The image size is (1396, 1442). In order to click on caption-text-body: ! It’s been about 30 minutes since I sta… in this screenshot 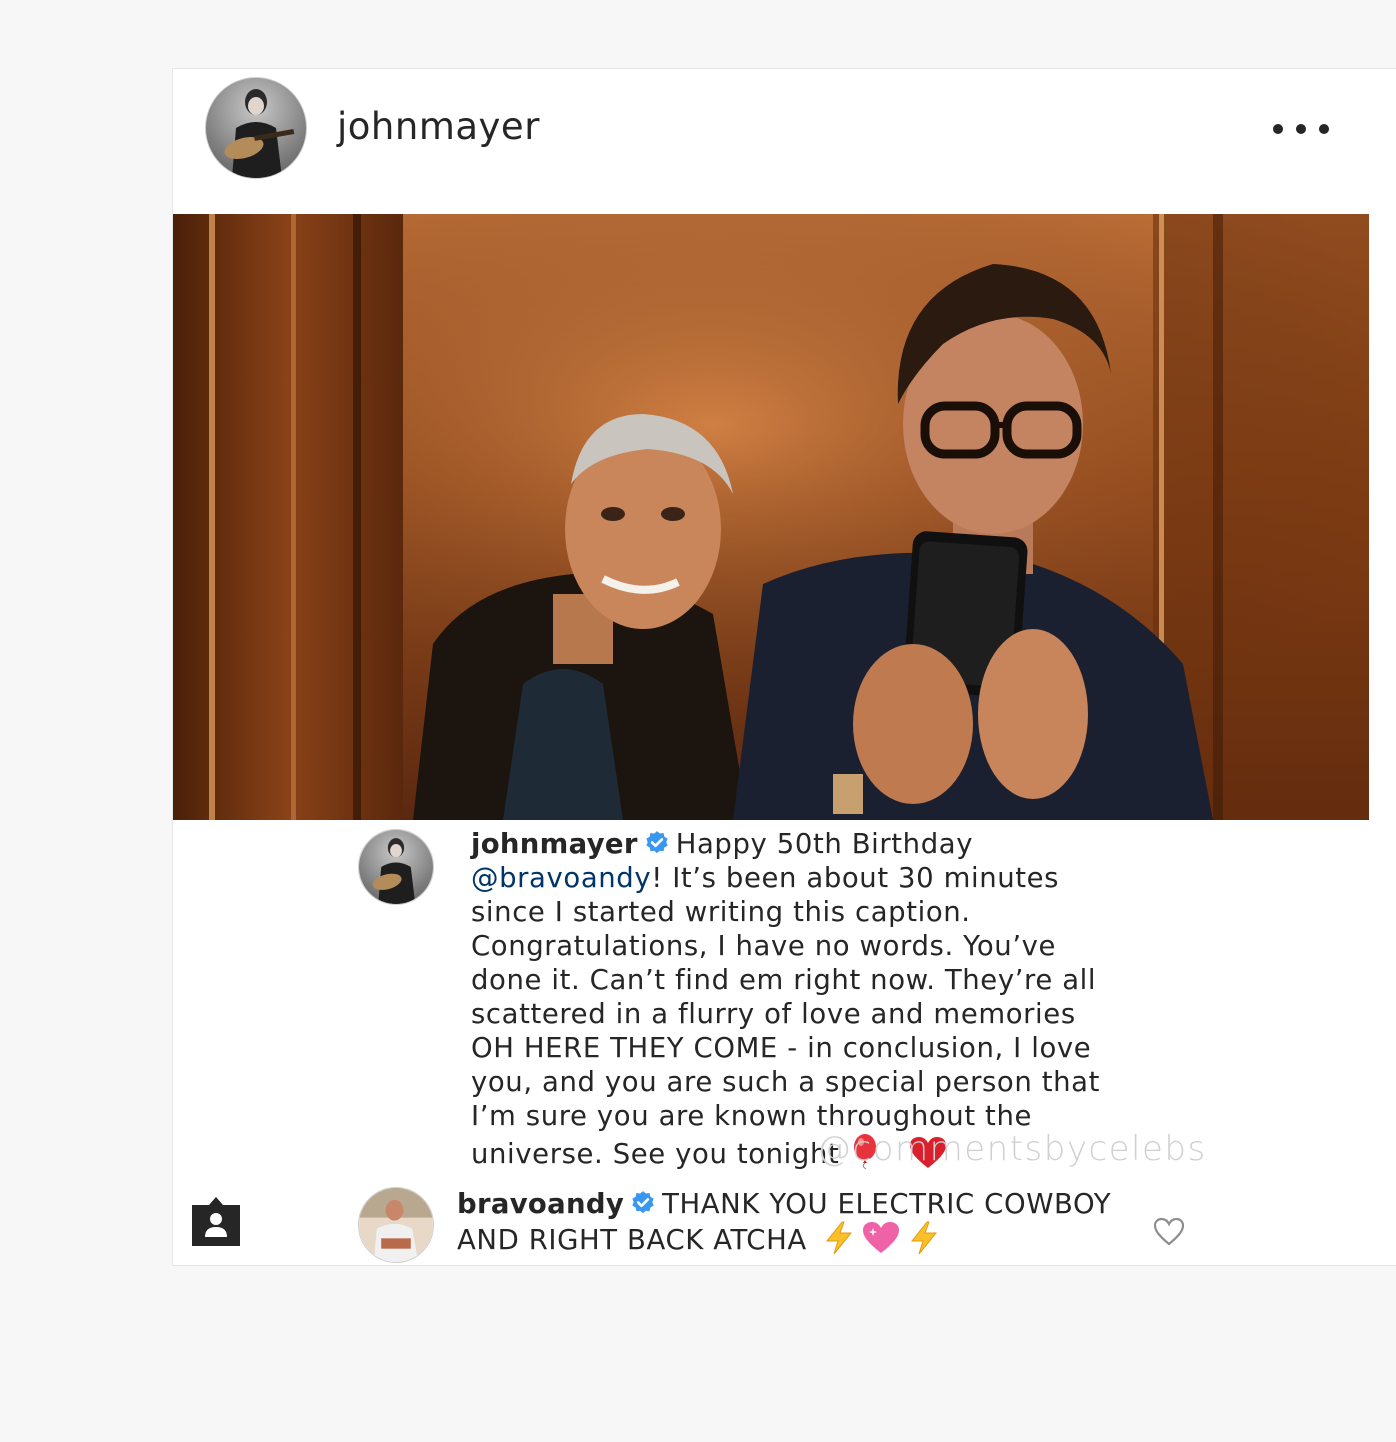, I will do `click(785, 1016)`.